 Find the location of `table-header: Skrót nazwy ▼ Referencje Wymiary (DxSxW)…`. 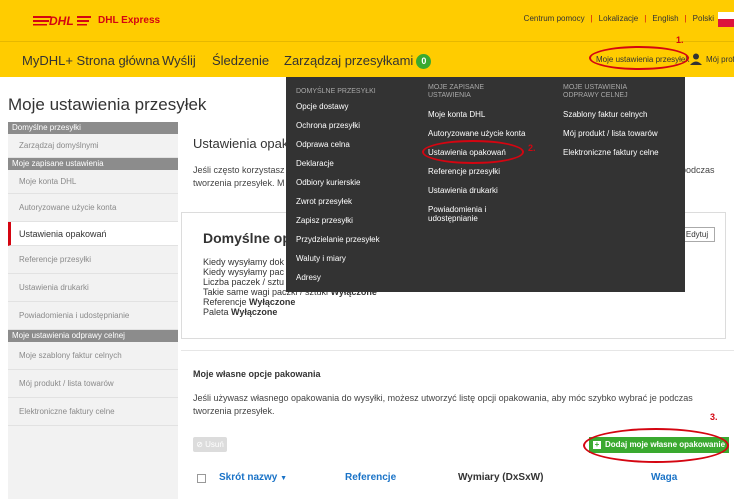

table-header: Skrót nazwy ▼ Referencje Wymiary (DxSxW)… is located at coordinates (463, 479).